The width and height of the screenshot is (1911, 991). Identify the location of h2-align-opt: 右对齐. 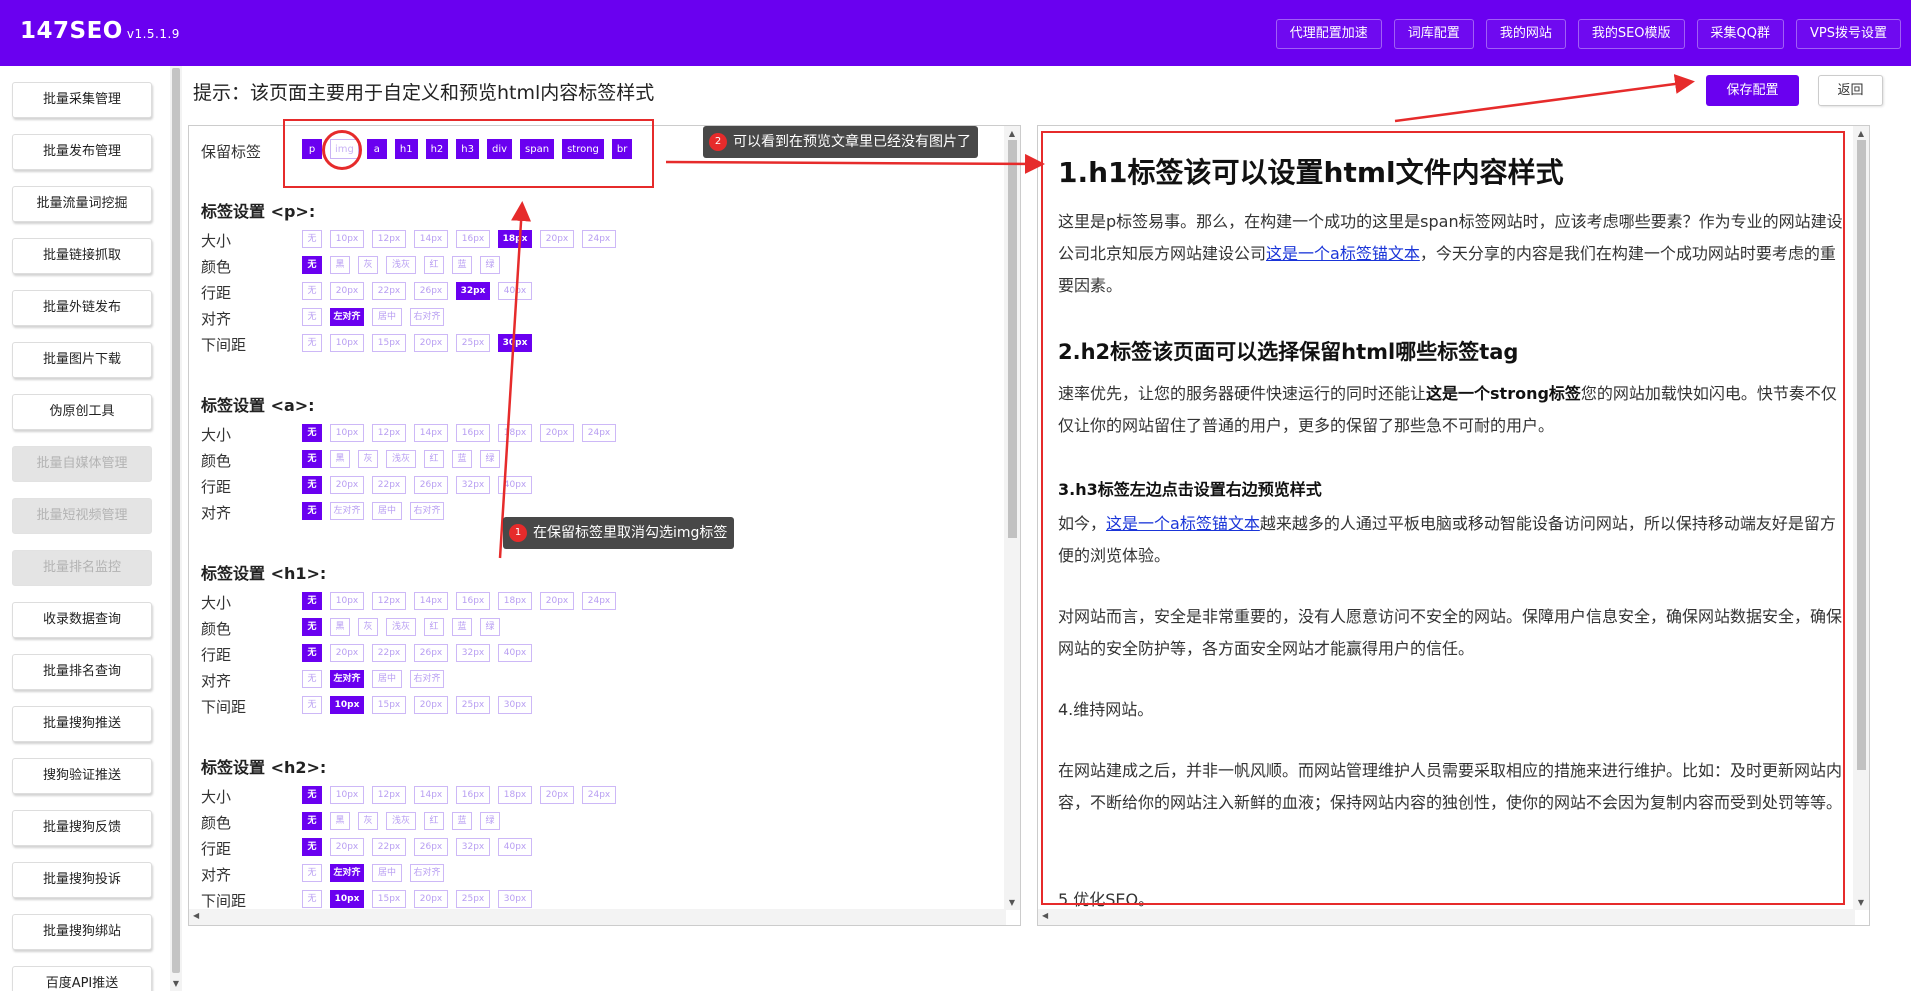
(427, 873).